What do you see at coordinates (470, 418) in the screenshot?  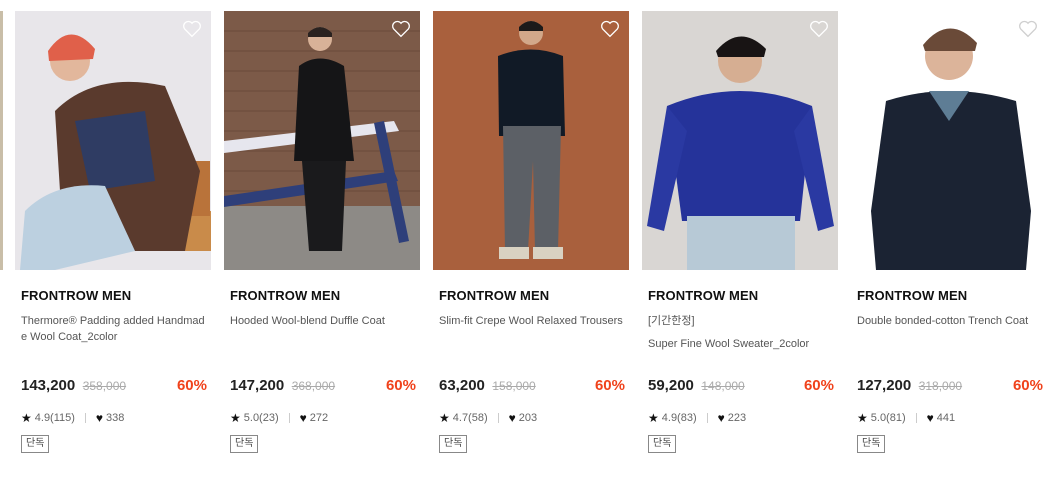 I see `rating-value: 4.7(58)` at bounding box center [470, 418].